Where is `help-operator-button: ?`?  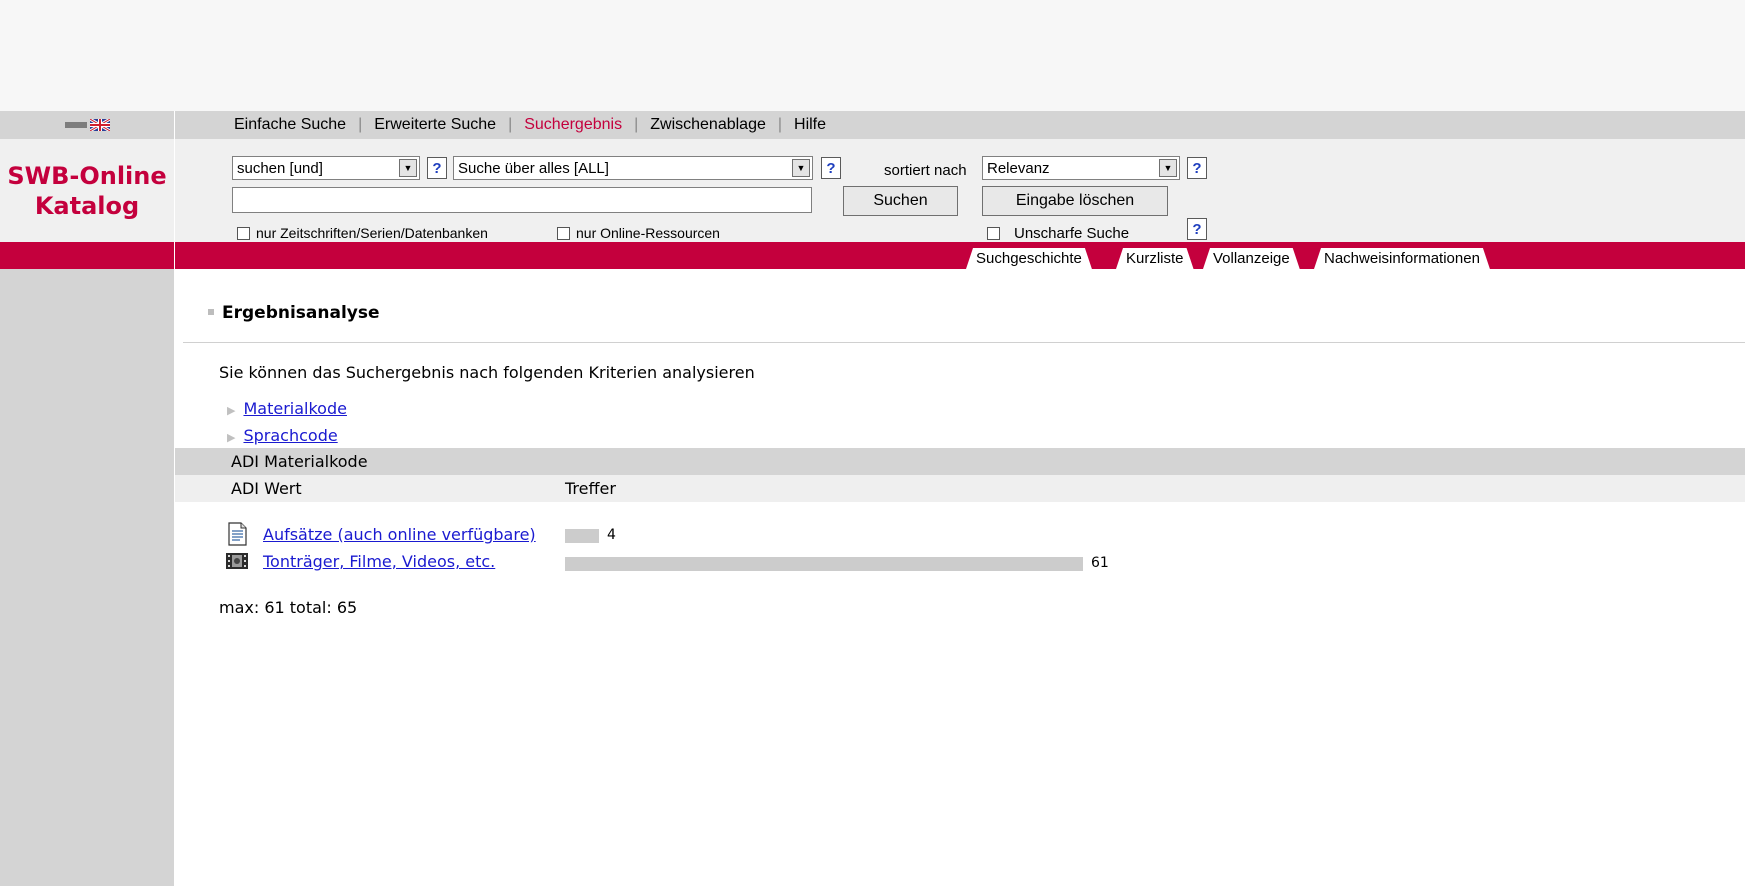 help-operator-button: ? is located at coordinates (437, 168).